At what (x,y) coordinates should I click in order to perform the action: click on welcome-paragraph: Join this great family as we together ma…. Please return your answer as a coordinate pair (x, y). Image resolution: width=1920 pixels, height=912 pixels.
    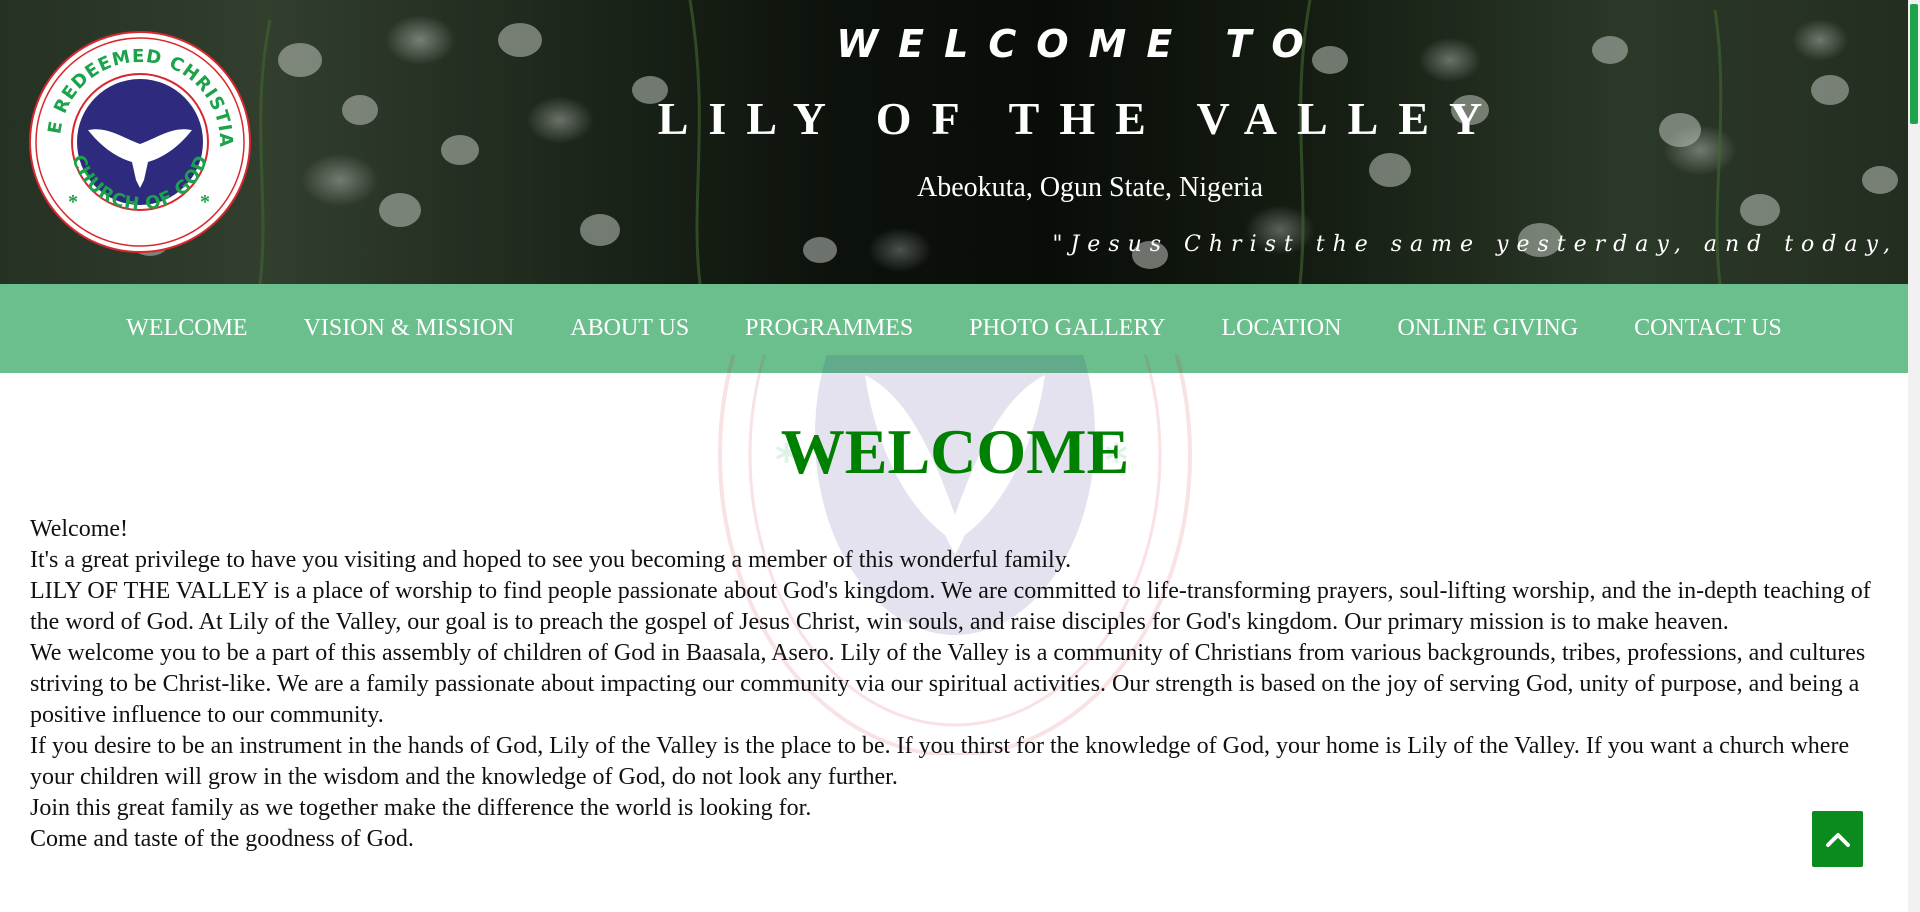
    Looking at the image, I should click on (421, 808).